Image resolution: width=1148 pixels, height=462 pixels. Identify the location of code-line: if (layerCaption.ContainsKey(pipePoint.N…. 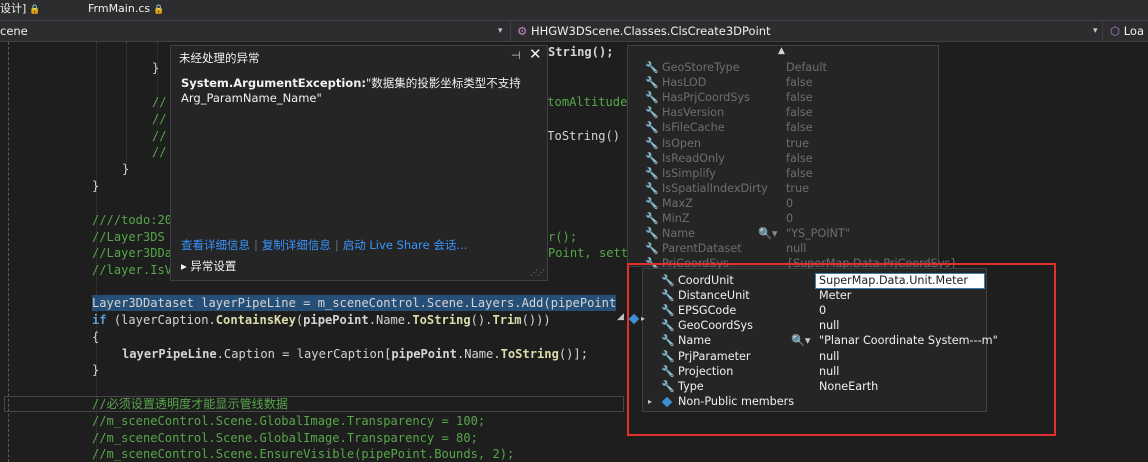
(321, 320).